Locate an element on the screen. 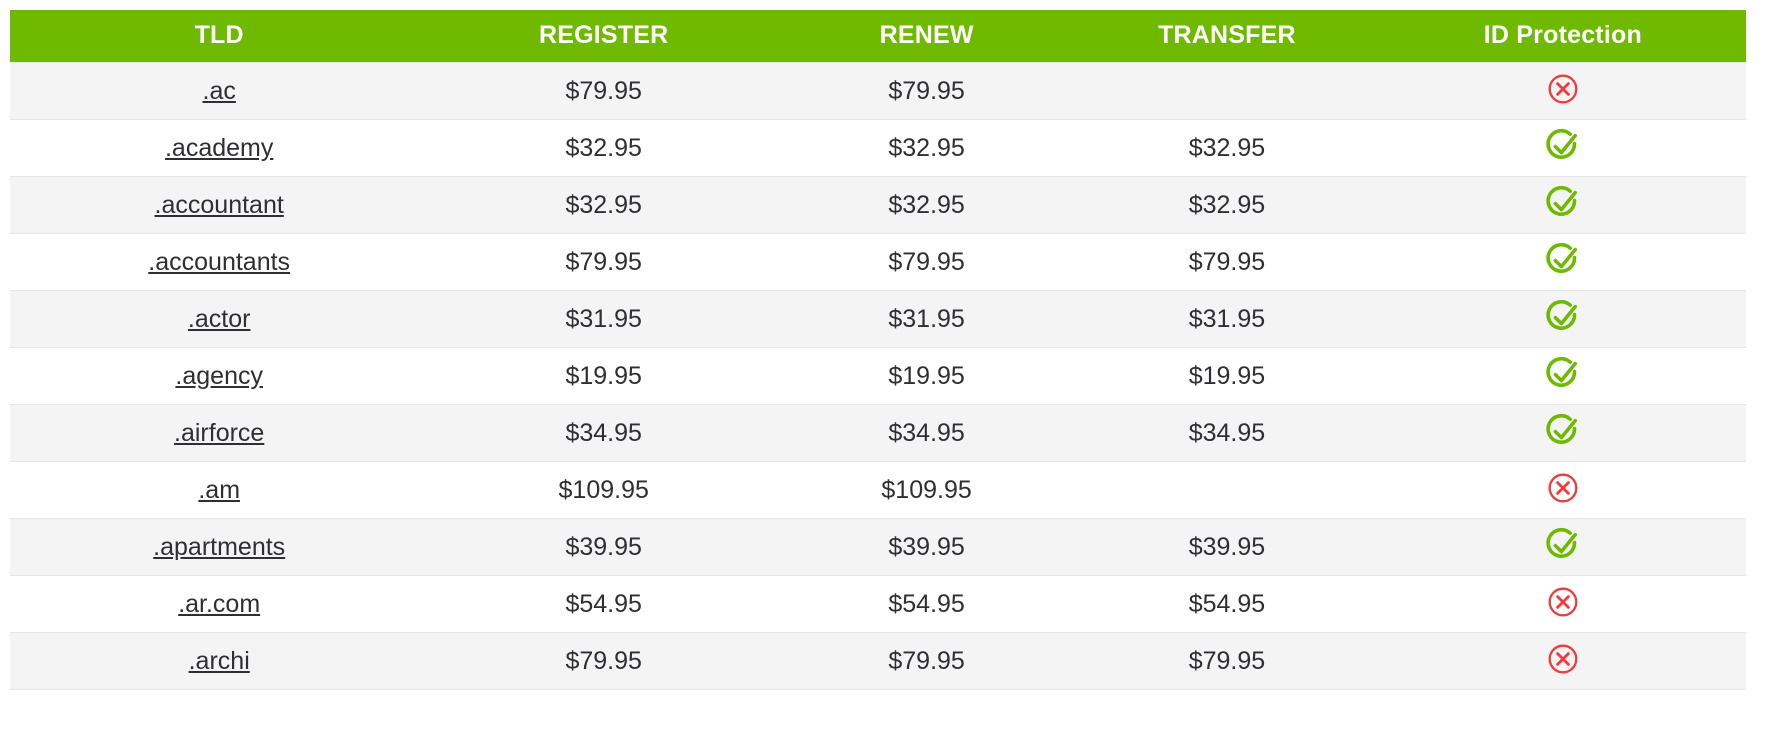 This screenshot has width=1783, height=751. table-row: .airforce $34.95 $34.95 $34.95 is located at coordinates (878, 433).